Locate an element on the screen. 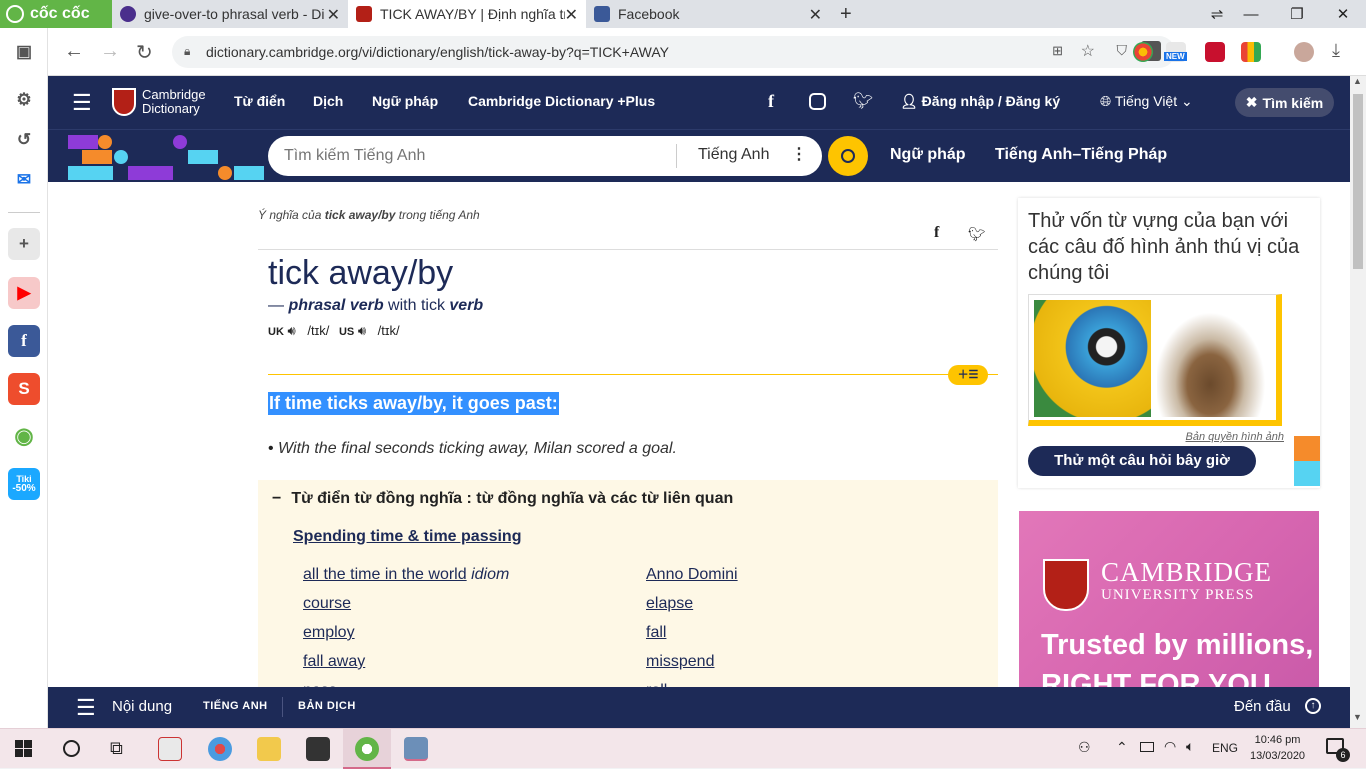 This screenshot has height=769, width=1366. task-view-icon: ⧉ is located at coordinates (116, 748).